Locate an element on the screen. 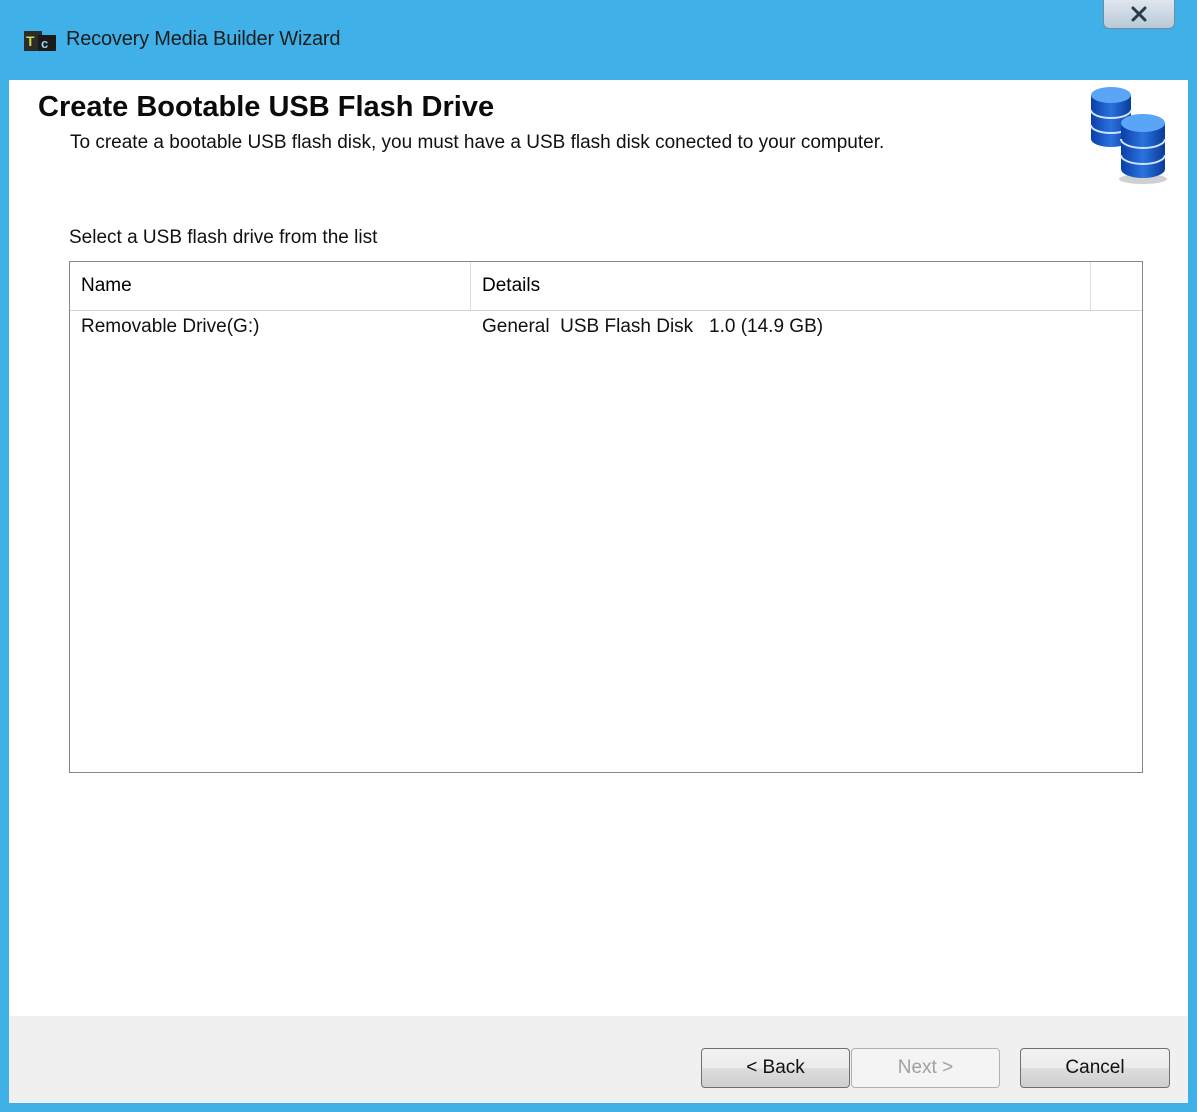  cancel-button: Cancel is located at coordinates (1095, 1068).